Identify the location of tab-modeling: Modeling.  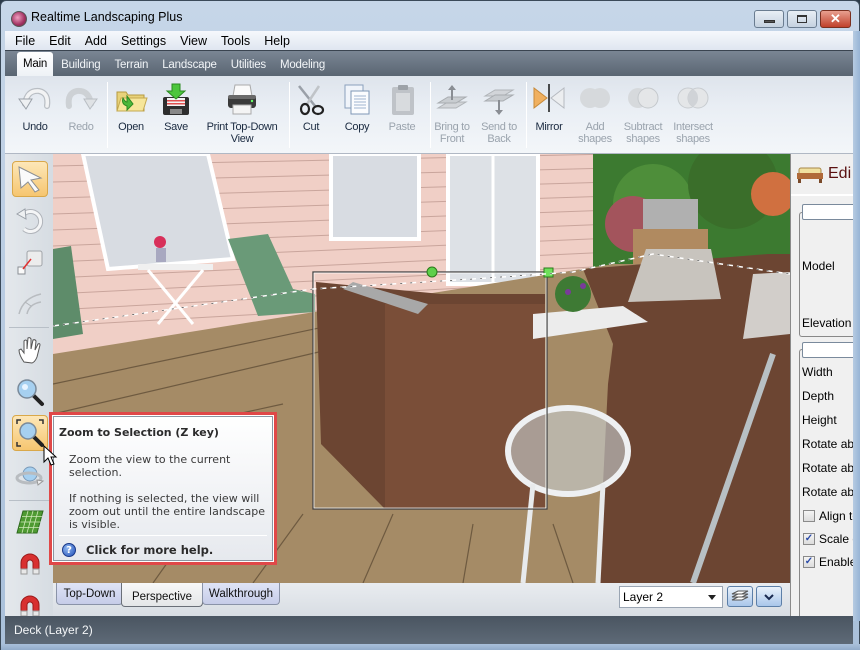
(302, 65).